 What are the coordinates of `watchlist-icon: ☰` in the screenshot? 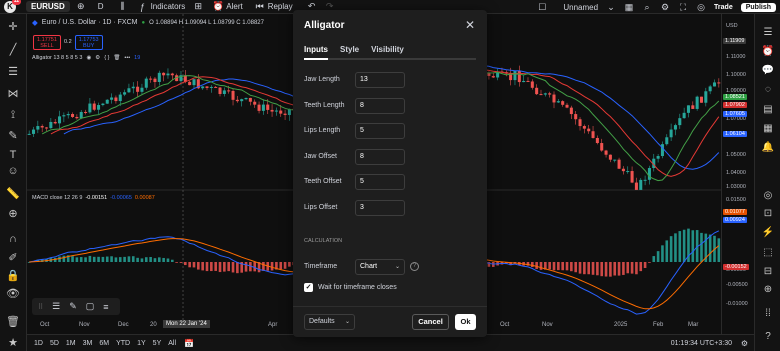 It's located at (768, 32).